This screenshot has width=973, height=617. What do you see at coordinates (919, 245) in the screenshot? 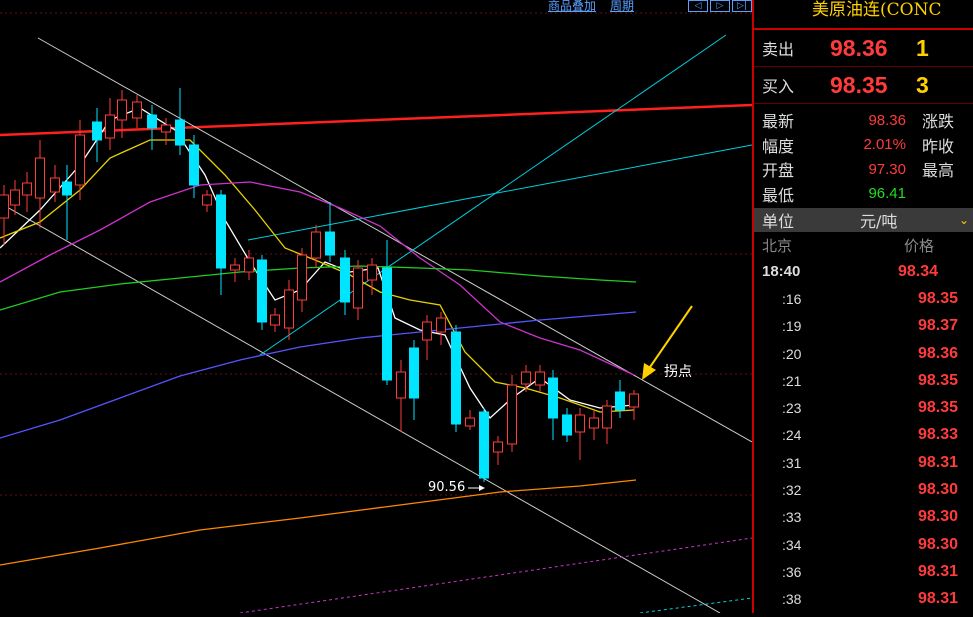
I see `col-price-header: 价格` at bounding box center [919, 245].